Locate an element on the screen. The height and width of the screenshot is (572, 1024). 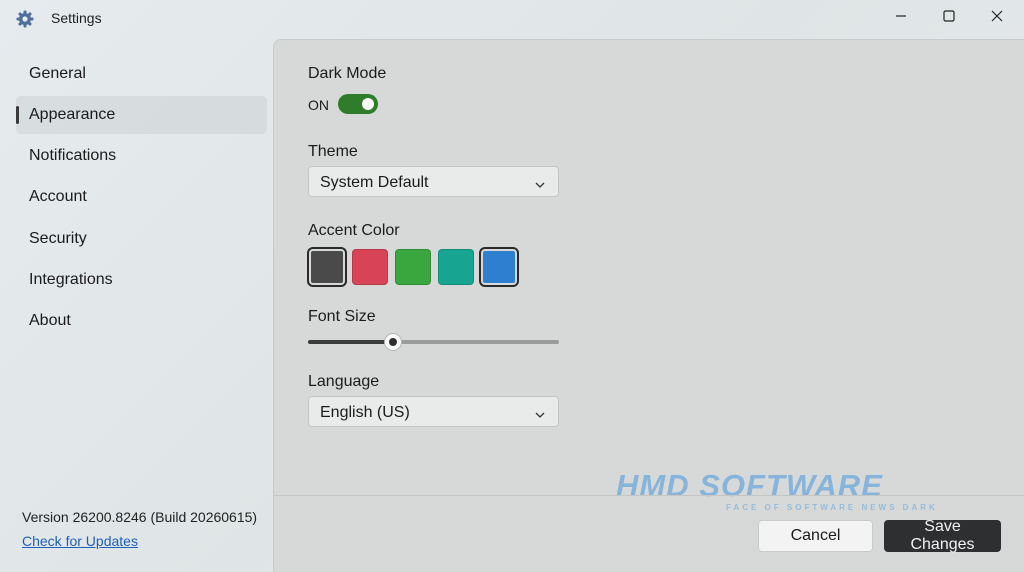
font-size-label: Font Size is located at coordinates (342, 316).